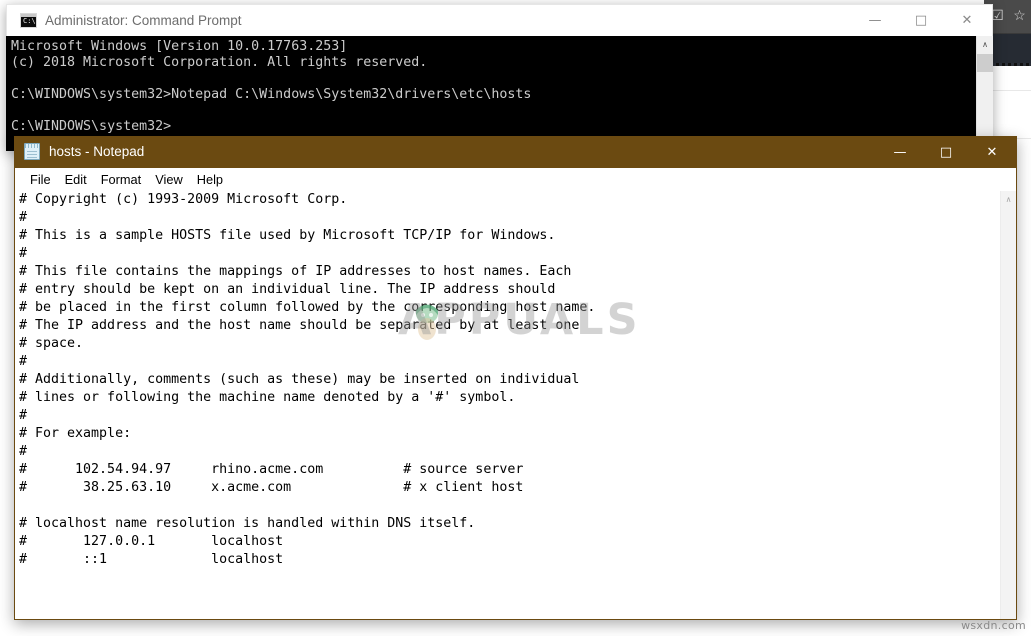 This screenshot has height=636, width=1031. What do you see at coordinates (169, 179) in the screenshot?
I see `menu-item-view: View` at bounding box center [169, 179].